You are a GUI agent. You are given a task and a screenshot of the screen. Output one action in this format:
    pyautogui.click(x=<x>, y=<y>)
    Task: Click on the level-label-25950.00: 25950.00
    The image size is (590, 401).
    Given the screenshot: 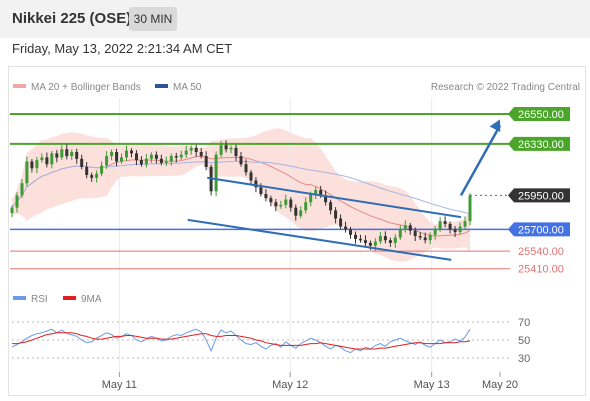 What is the action you would take?
    pyautogui.click(x=541, y=196)
    